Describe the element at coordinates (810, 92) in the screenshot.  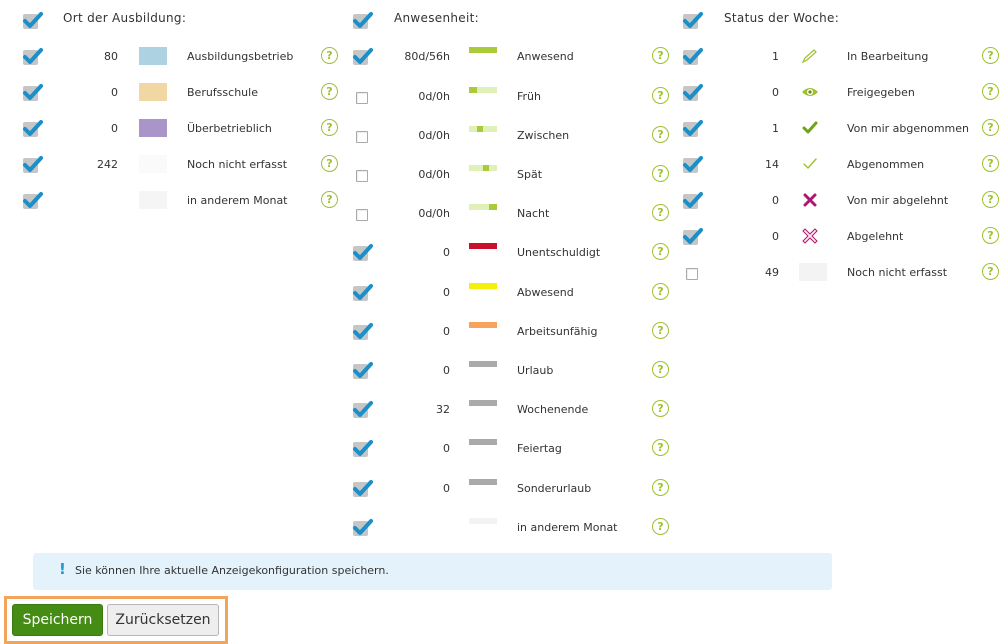
I see `eye-icon` at that location.